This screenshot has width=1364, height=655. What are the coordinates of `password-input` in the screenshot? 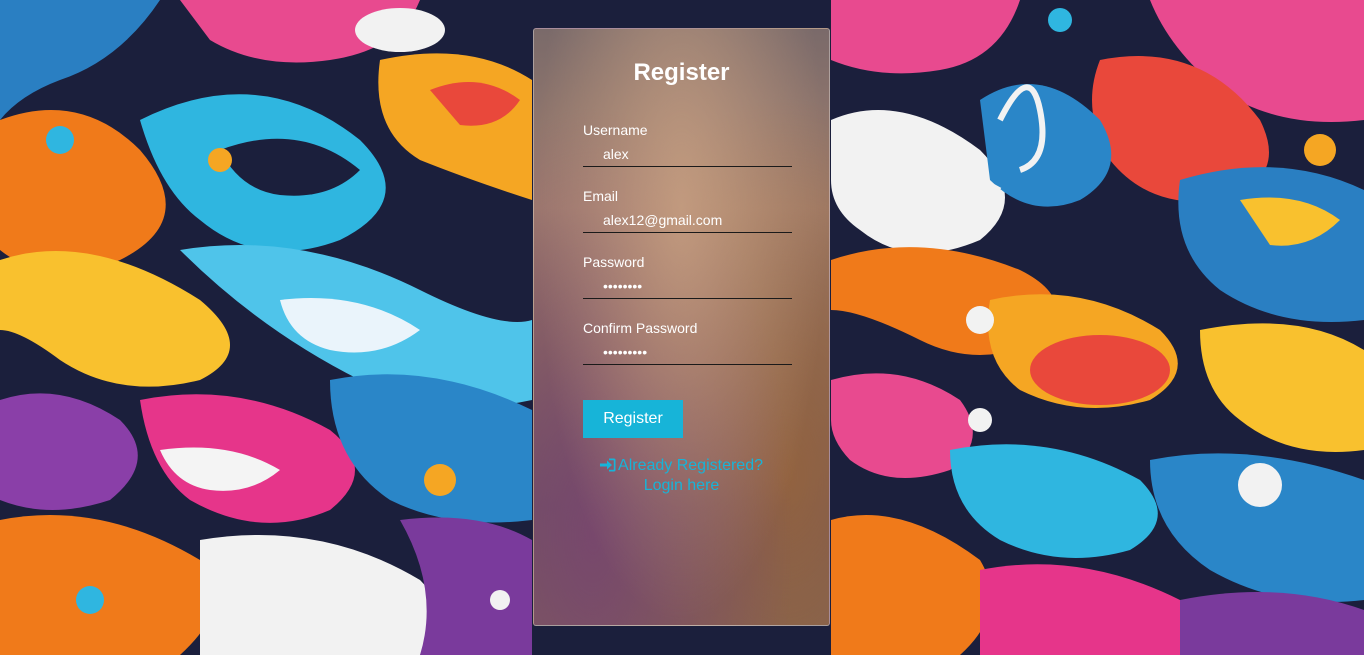 It's located at (687, 286).